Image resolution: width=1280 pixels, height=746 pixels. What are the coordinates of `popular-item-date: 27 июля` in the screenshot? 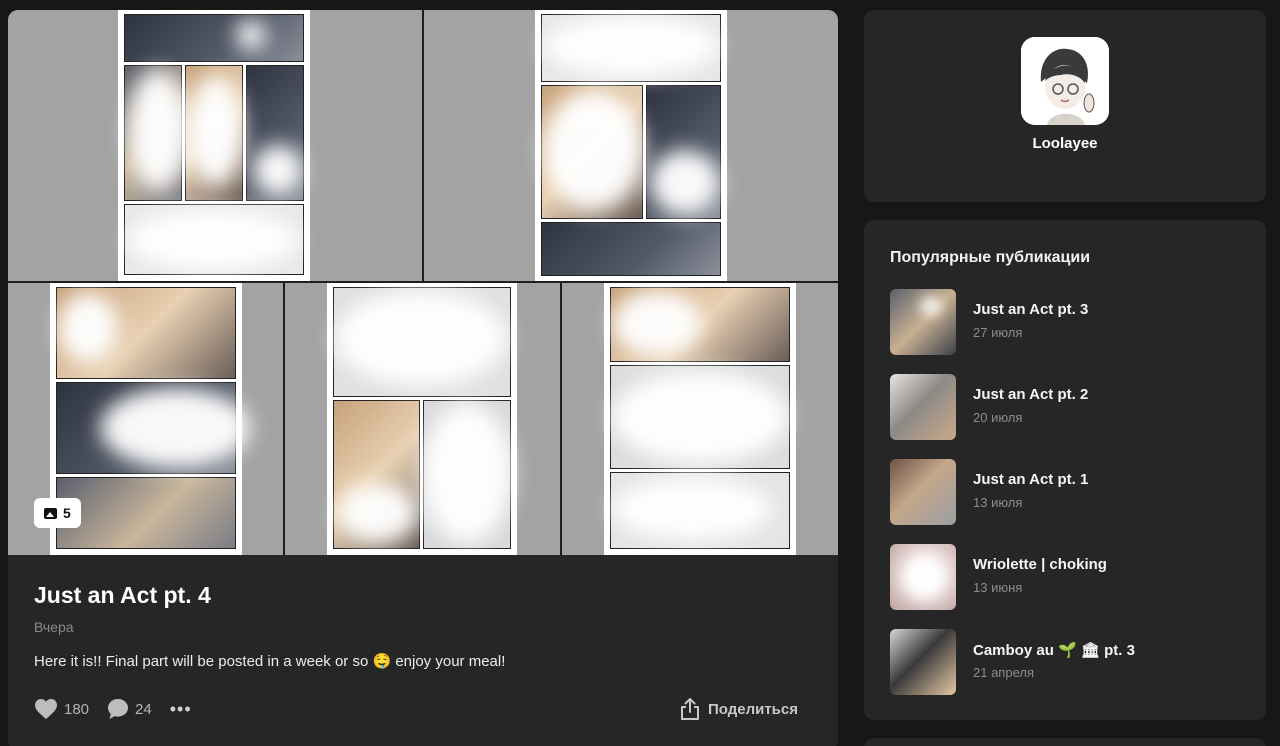 It's located at (998, 332).